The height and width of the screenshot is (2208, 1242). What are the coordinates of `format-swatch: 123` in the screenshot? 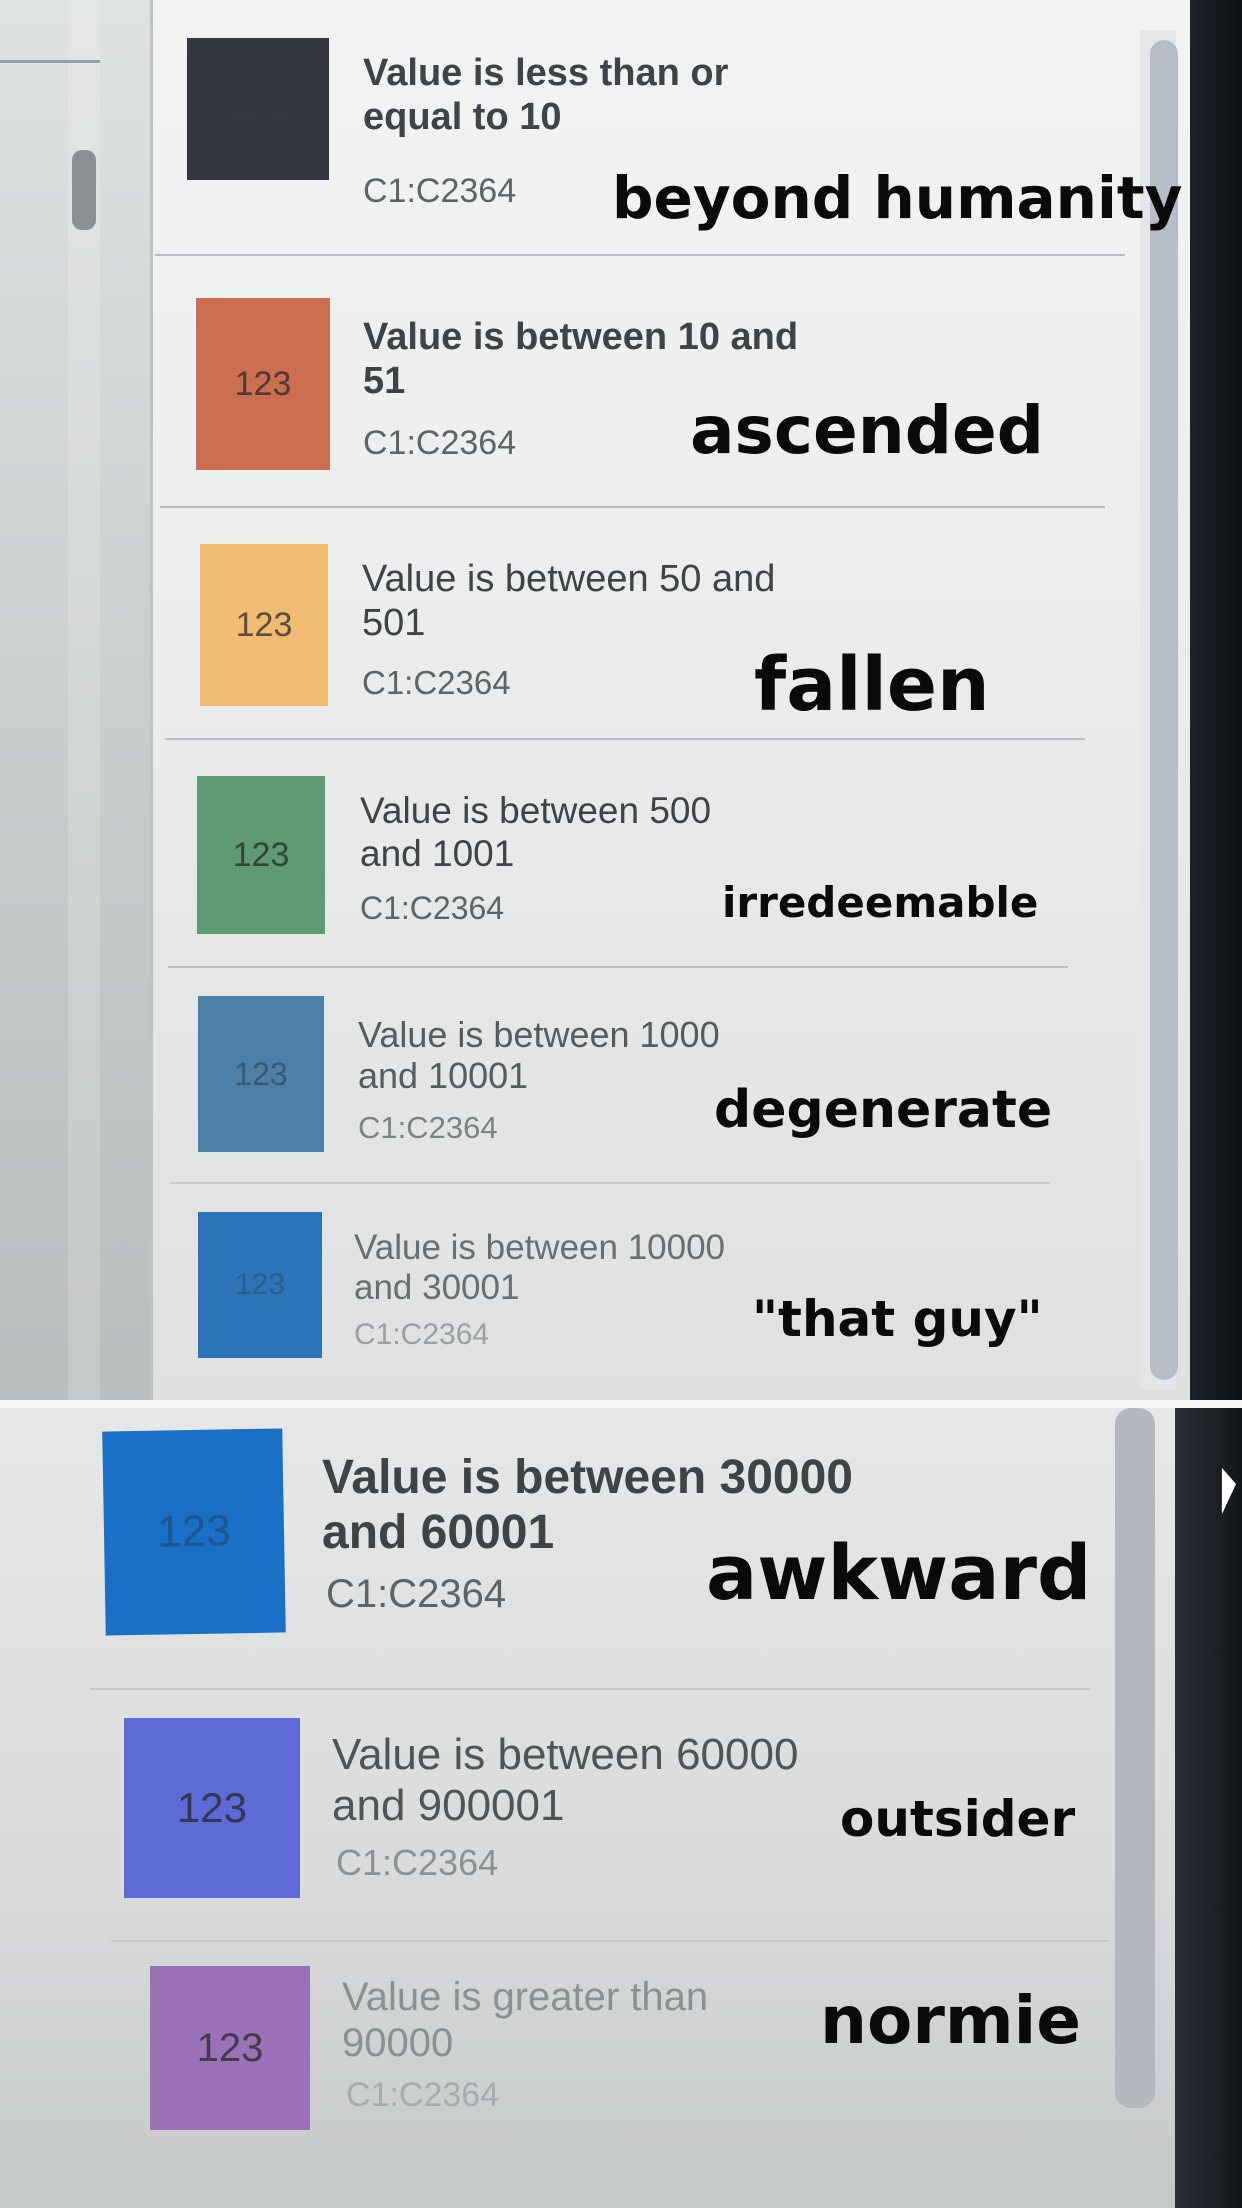 It's located at (230, 2048).